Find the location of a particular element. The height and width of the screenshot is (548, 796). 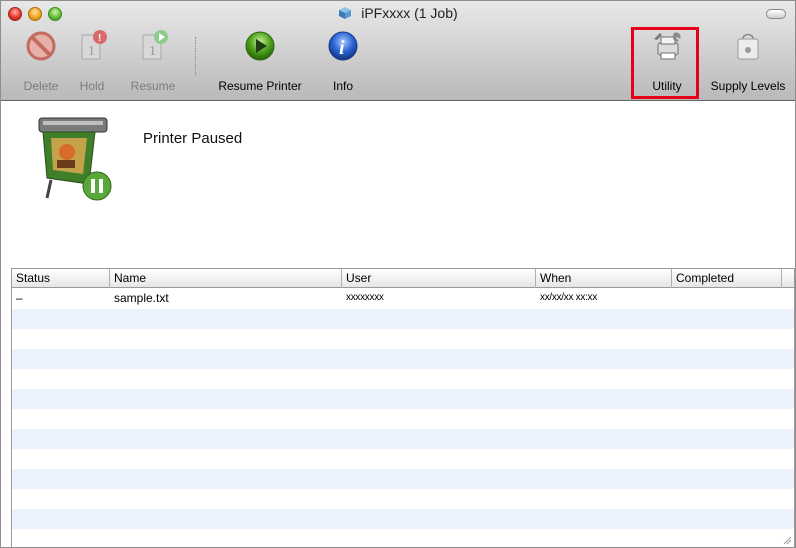

delete-label: Delete is located at coordinates (41, 86).